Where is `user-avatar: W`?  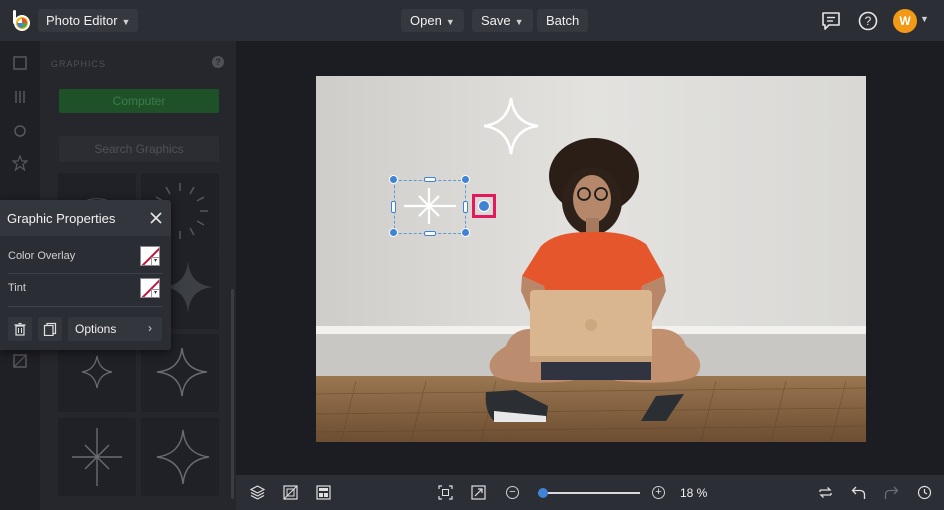 user-avatar: W is located at coordinates (905, 21).